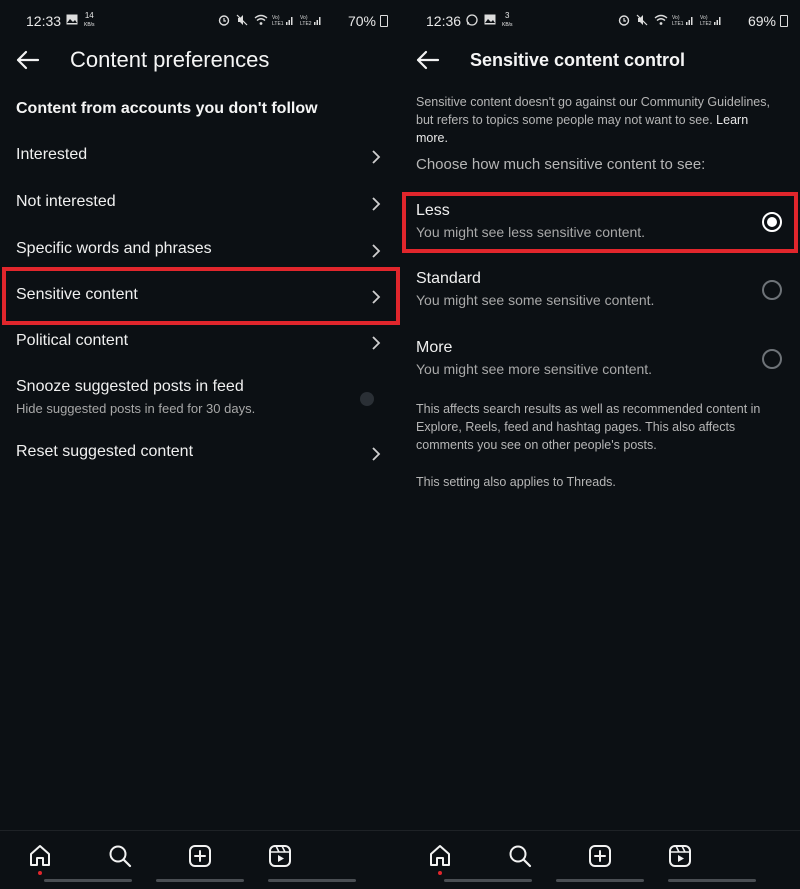 The image size is (800, 889). I want to click on menu-item-label: Political content, so click(72, 340).